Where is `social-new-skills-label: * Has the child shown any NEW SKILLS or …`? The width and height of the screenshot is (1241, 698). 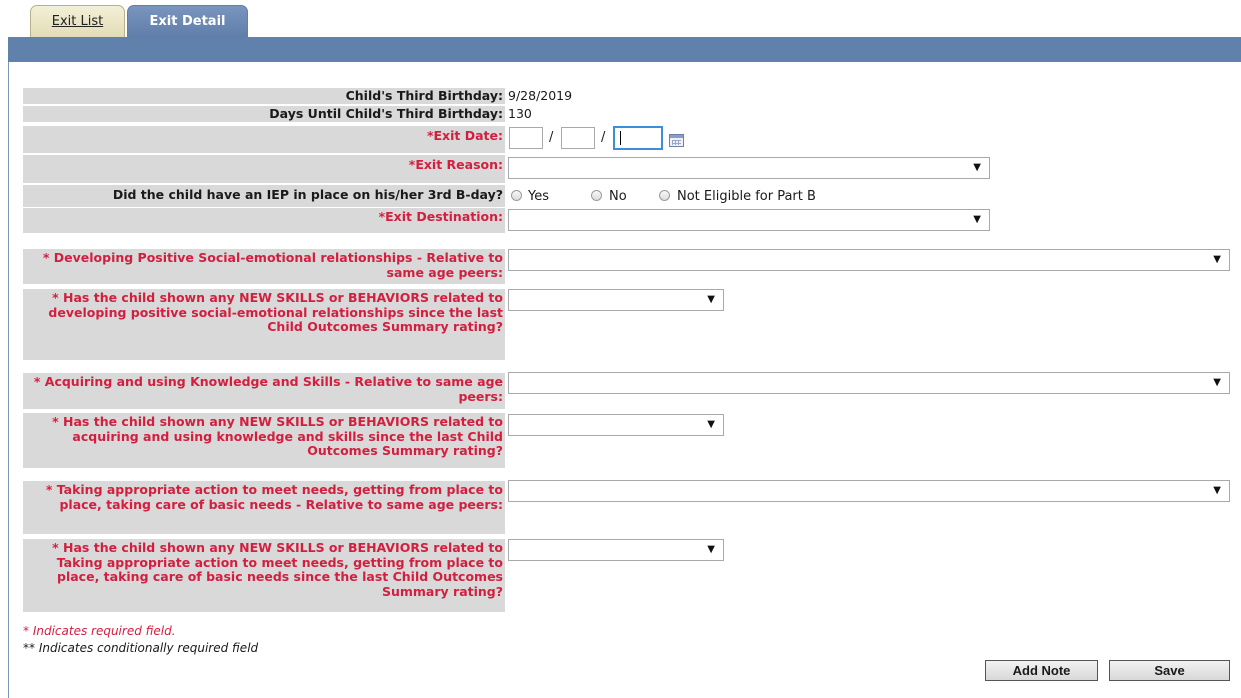
social-new-skills-label: * Has the child shown any NEW SKILLS or … is located at coordinates (264, 324).